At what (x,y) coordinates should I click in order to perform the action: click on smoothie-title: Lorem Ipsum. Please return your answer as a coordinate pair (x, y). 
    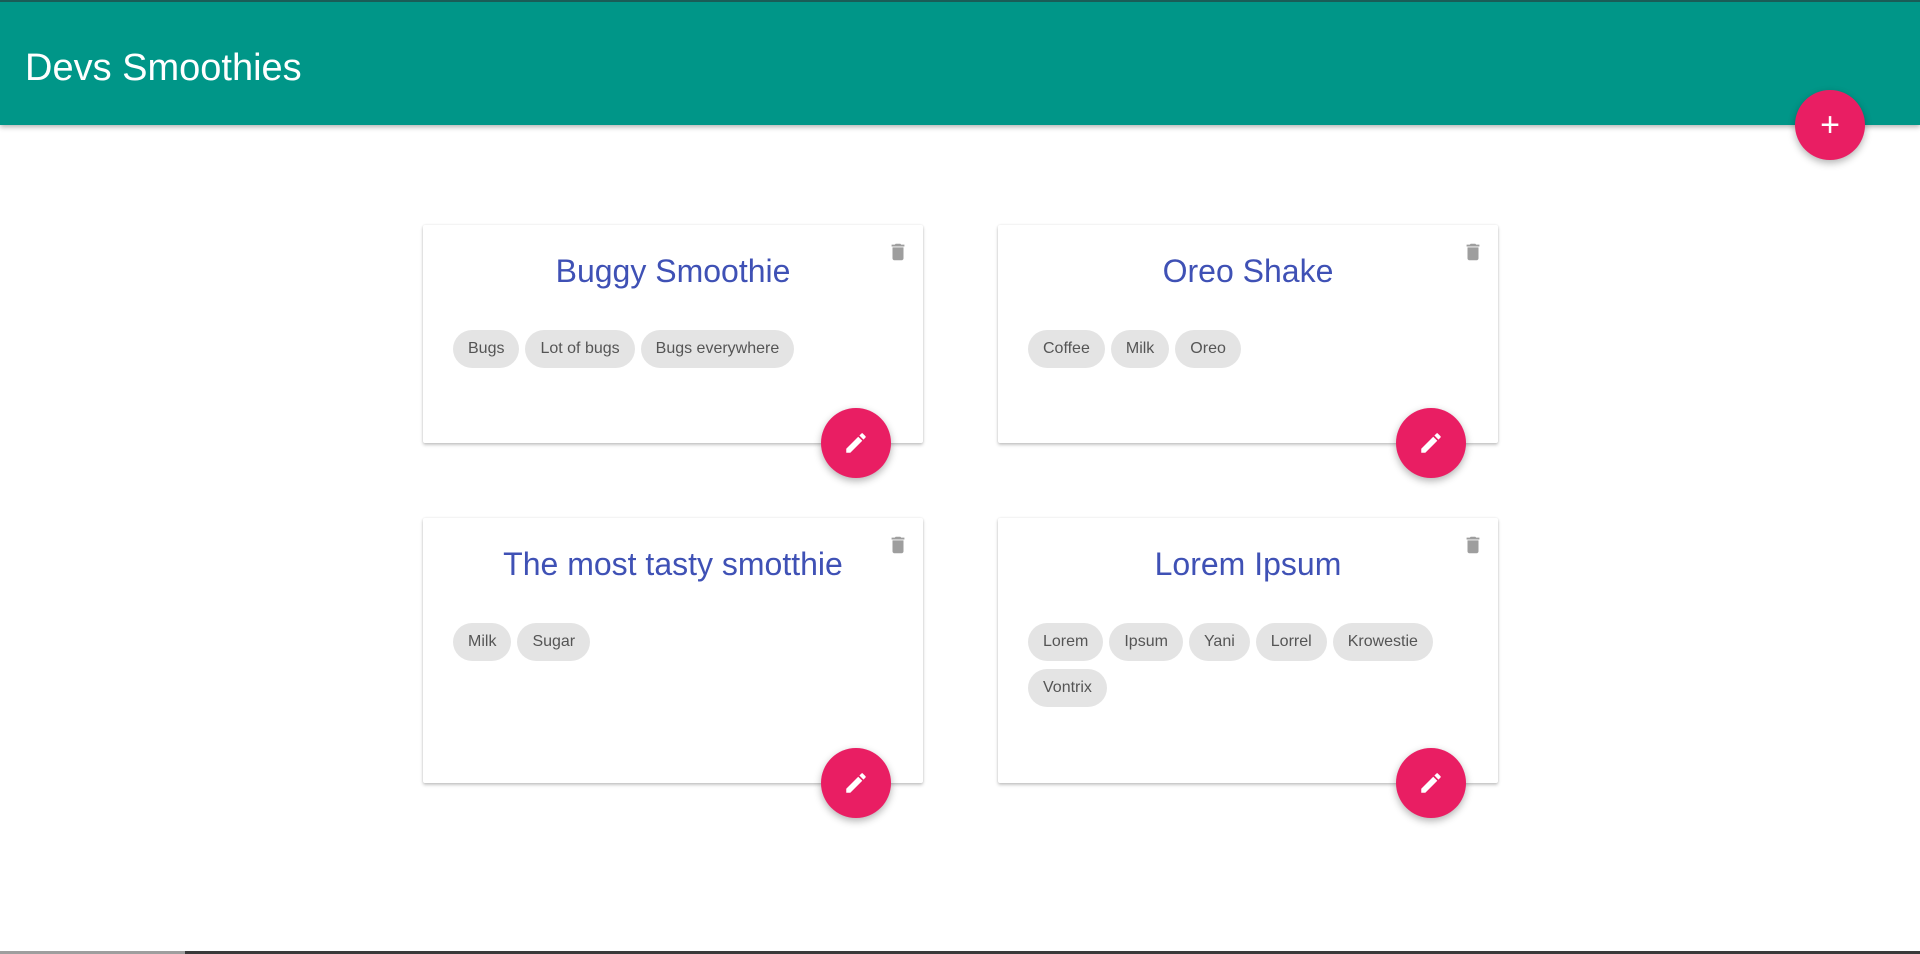
    Looking at the image, I should click on (1248, 564).